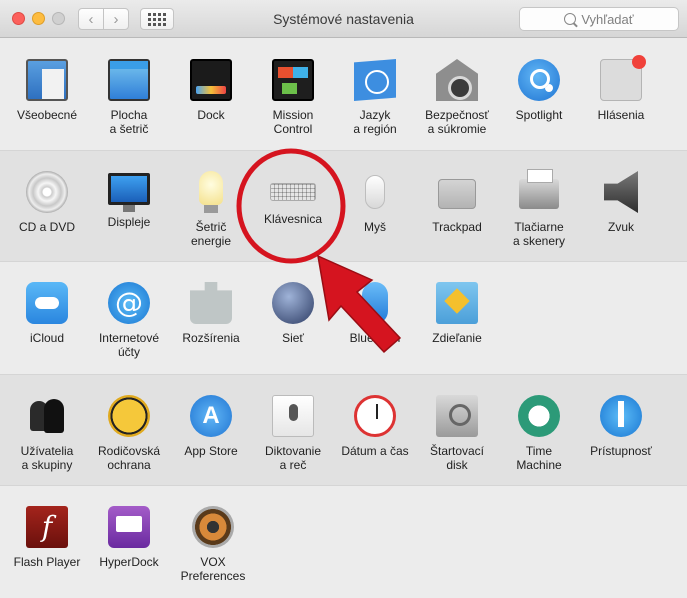 Image resolution: width=687 pixels, height=598 pixels. I want to click on pane-sound: Zvuk, so click(621, 206).